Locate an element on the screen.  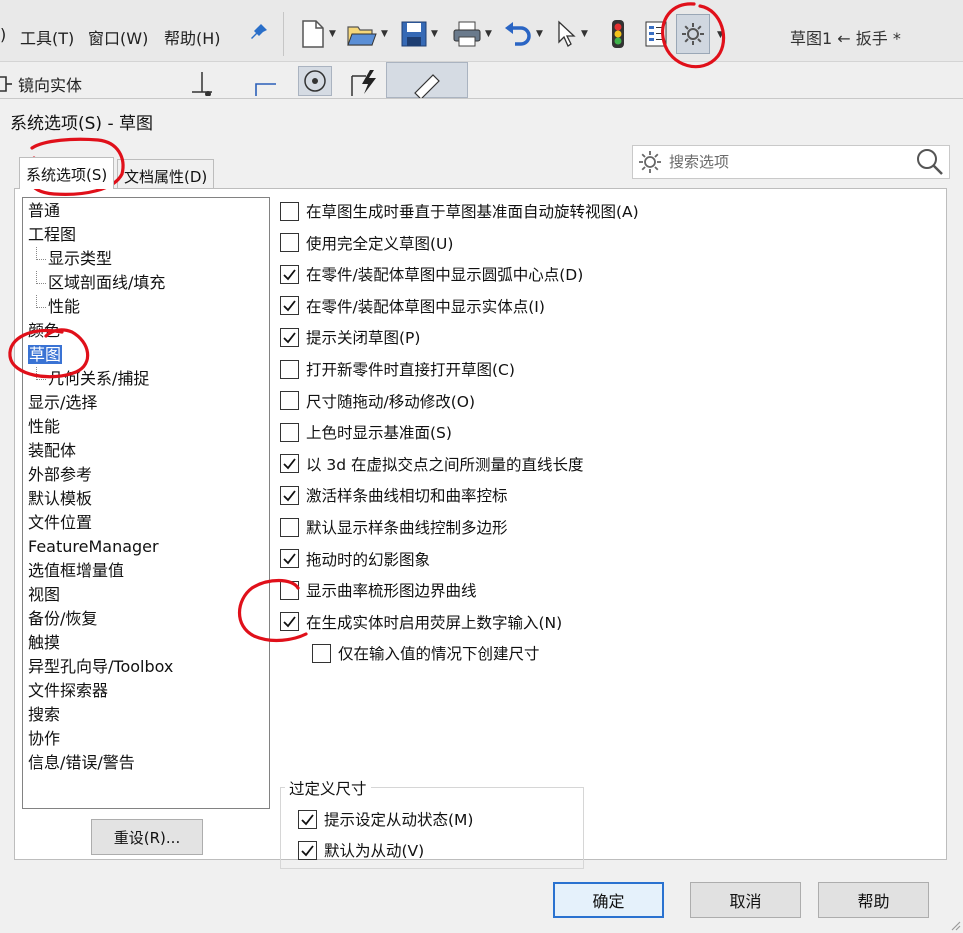
command-bar: 镜向实体 is located at coordinates (481, 83).